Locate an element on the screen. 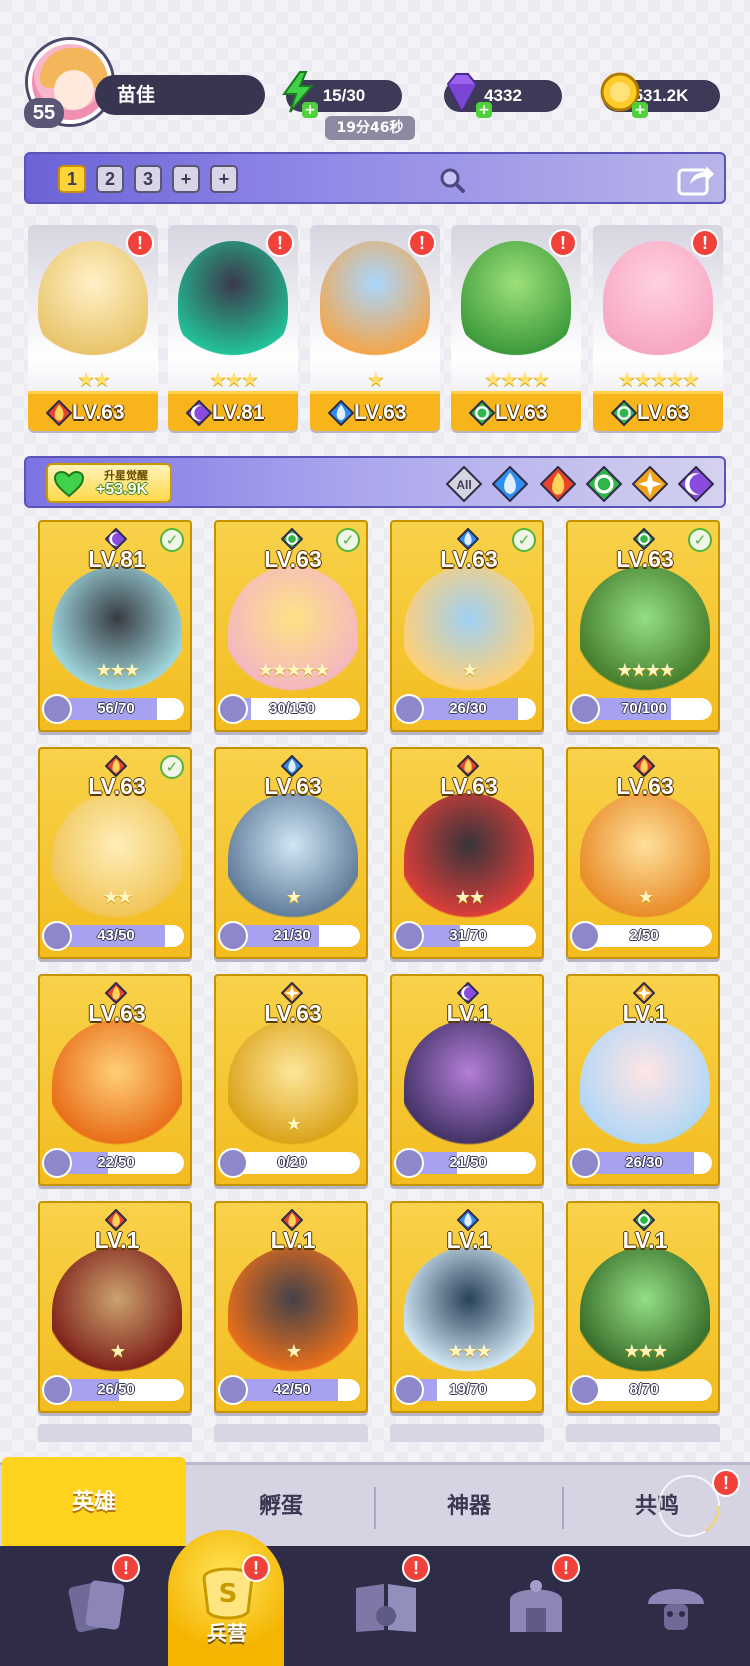 This screenshot has height=1666, width=750. team-hero-card: ★★ LV.63 ! is located at coordinates (93, 328).